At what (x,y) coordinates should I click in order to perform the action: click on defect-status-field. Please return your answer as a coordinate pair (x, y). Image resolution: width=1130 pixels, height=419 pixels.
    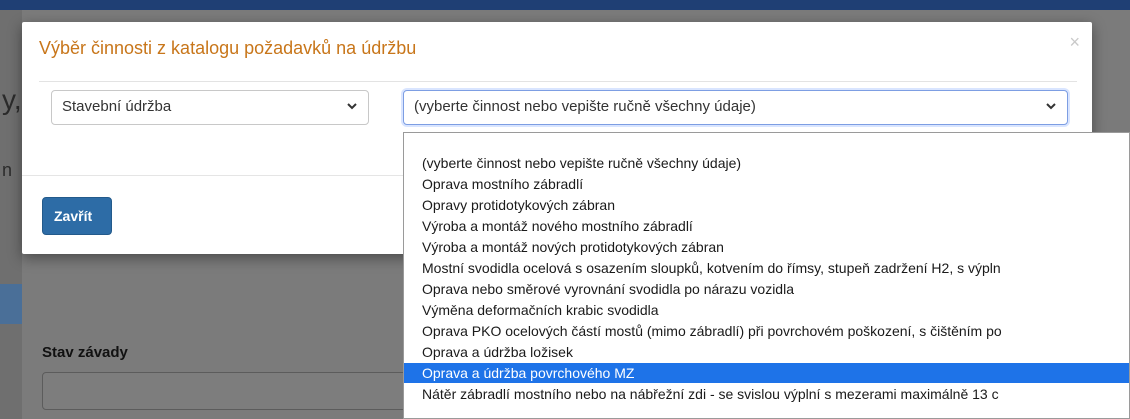
    Looking at the image, I should click on (227, 391).